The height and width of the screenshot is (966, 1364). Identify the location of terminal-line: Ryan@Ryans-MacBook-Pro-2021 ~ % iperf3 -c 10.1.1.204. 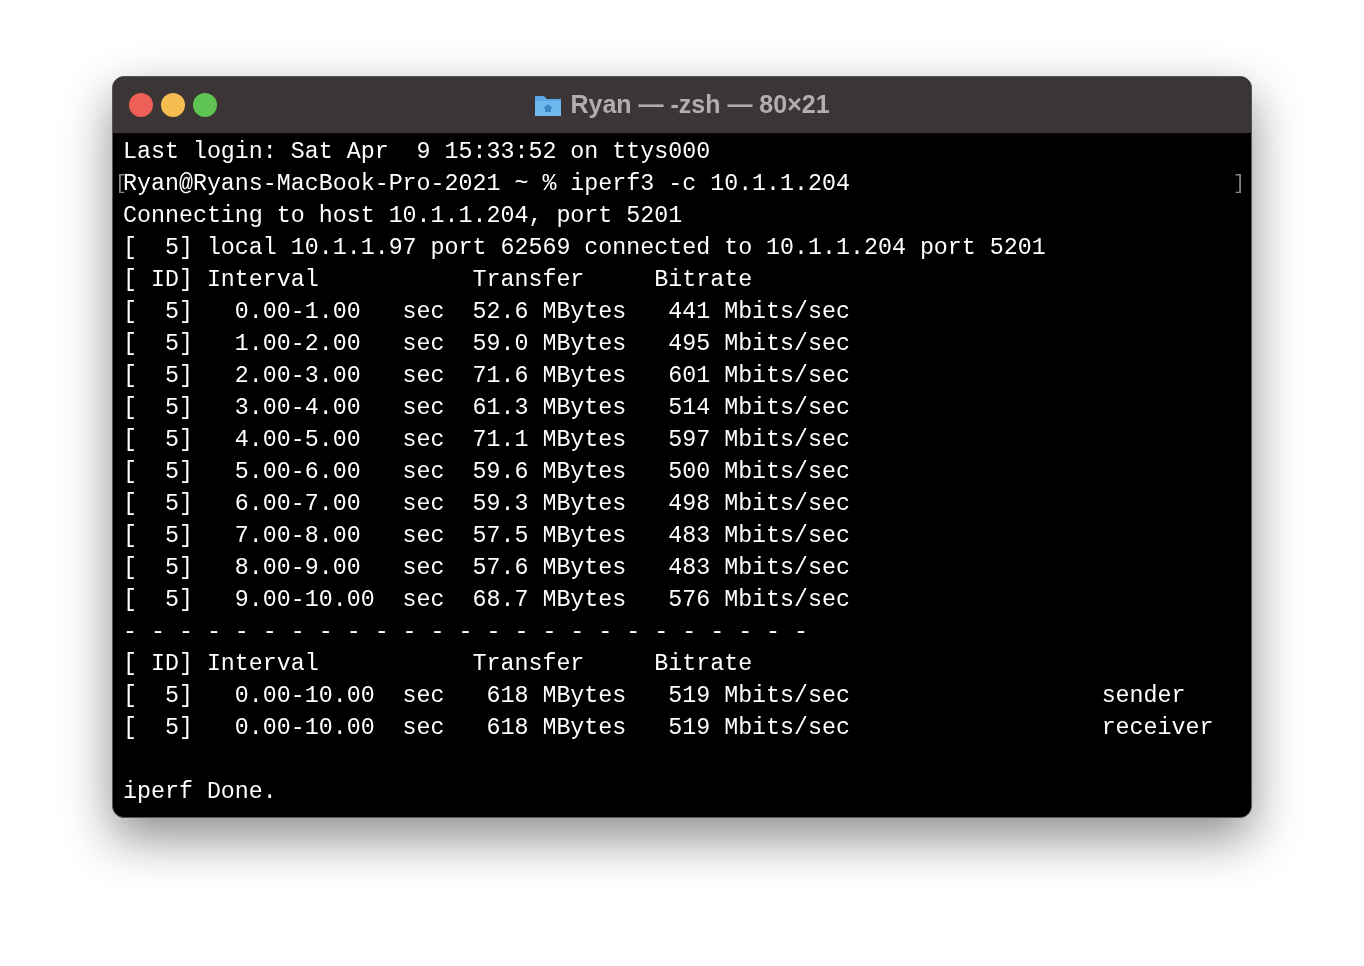
(486, 184).